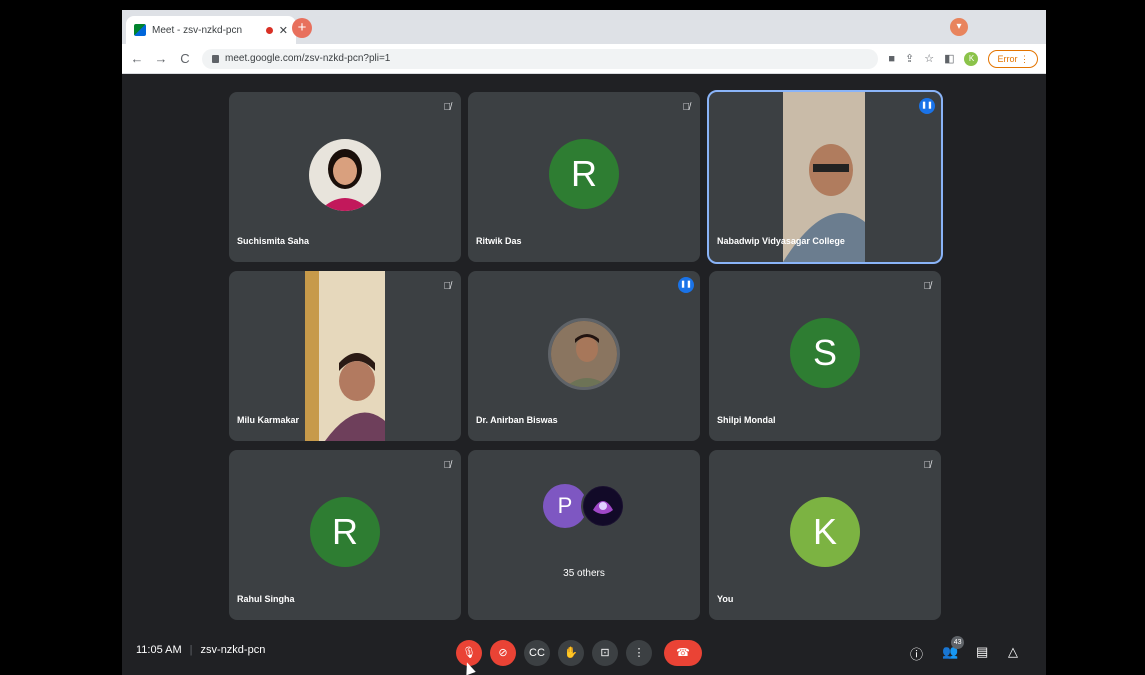 The width and height of the screenshot is (1145, 675). What do you see at coordinates (266, 599) in the screenshot?
I see `participant-name: Rahul Singha` at bounding box center [266, 599].